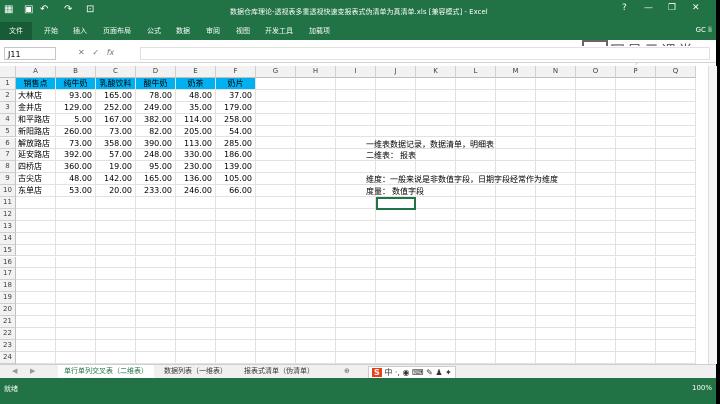  What do you see at coordinates (8, 155) in the screenshot?
I see `row-header: 7` at bounding box center [8, 155].